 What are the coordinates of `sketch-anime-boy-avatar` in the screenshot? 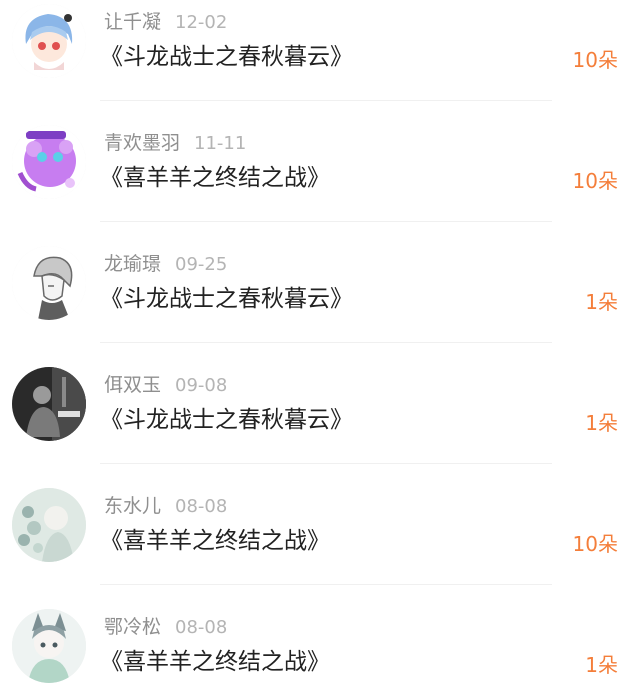 It's located at (49, 283).